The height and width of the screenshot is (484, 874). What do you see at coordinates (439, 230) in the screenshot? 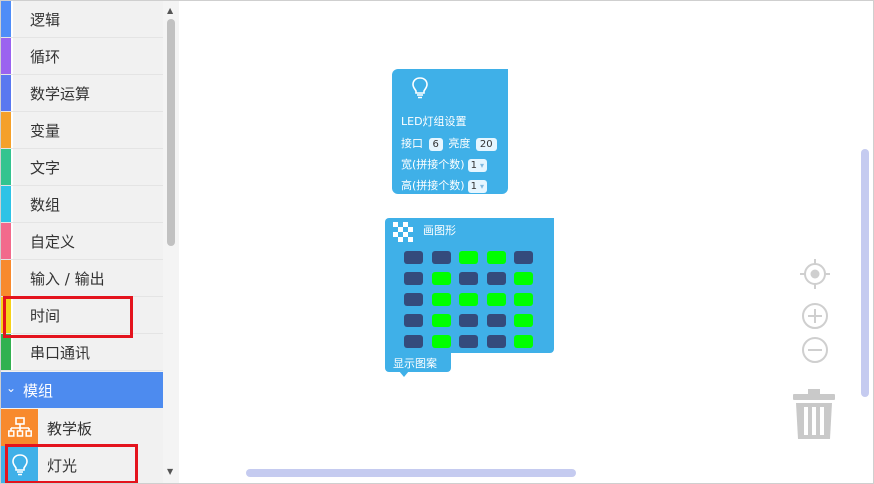
I see `draw-shape-title: 画图形` at bounding box center [439, 230].